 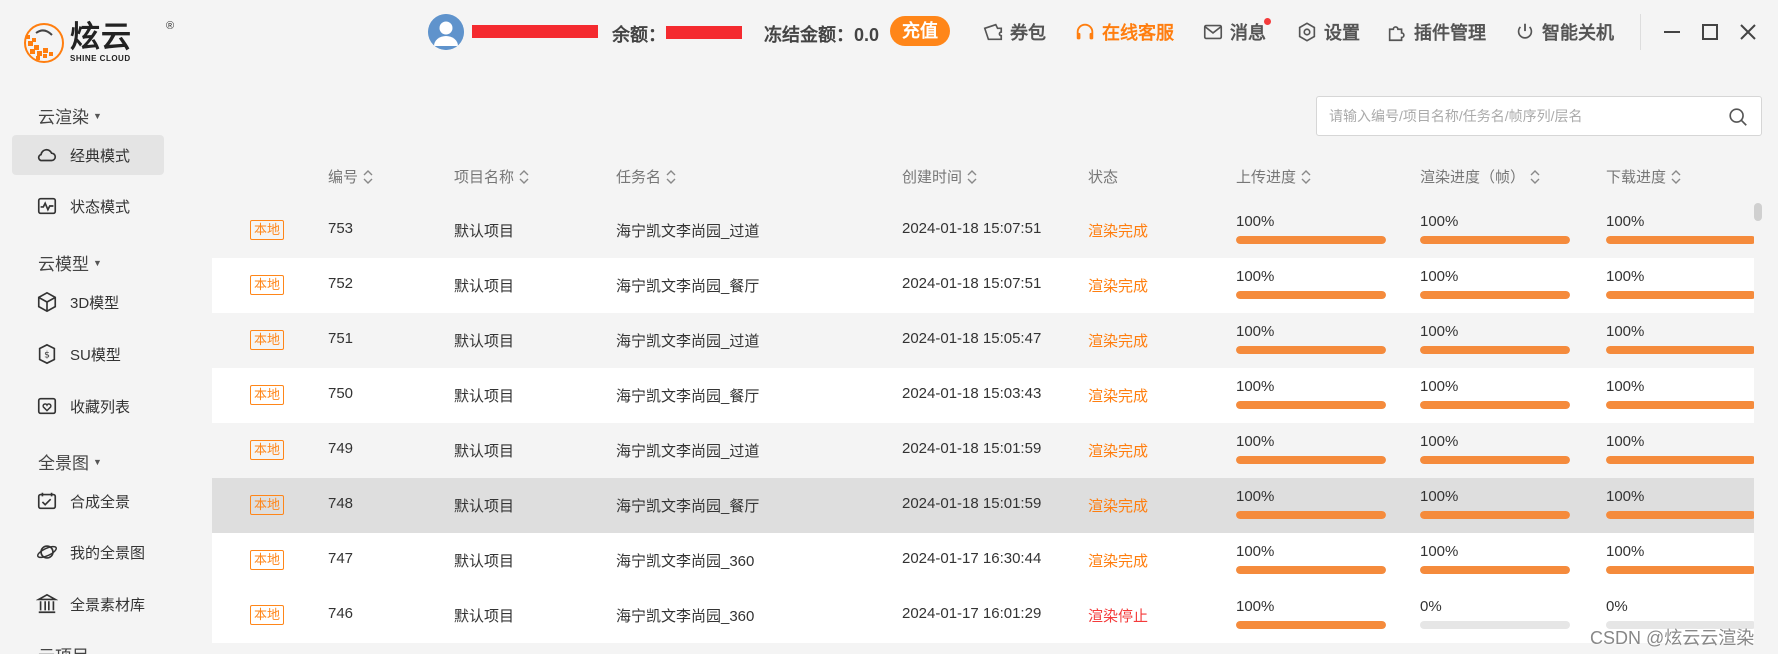 I want to click on logo-name: 炫云, so click(x=101, y=37).